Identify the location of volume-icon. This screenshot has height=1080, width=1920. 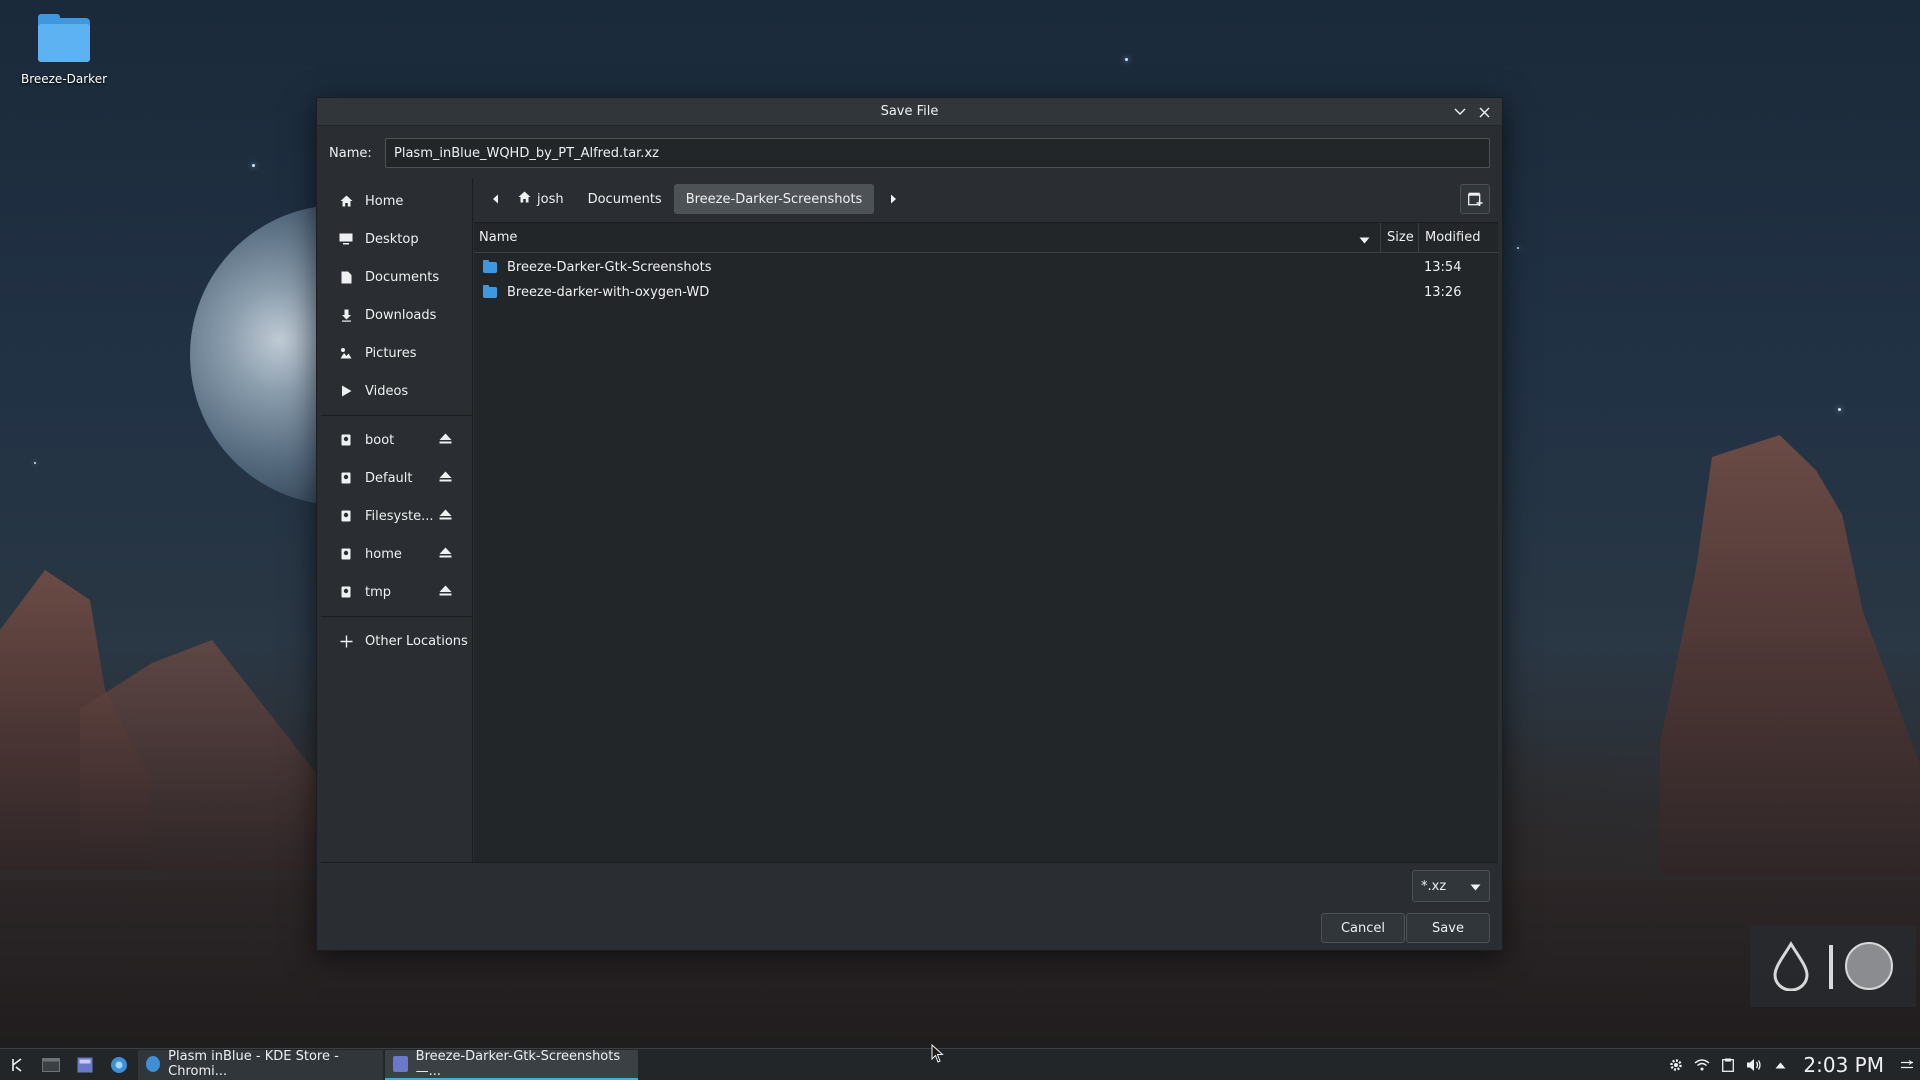
(1754, 1064).